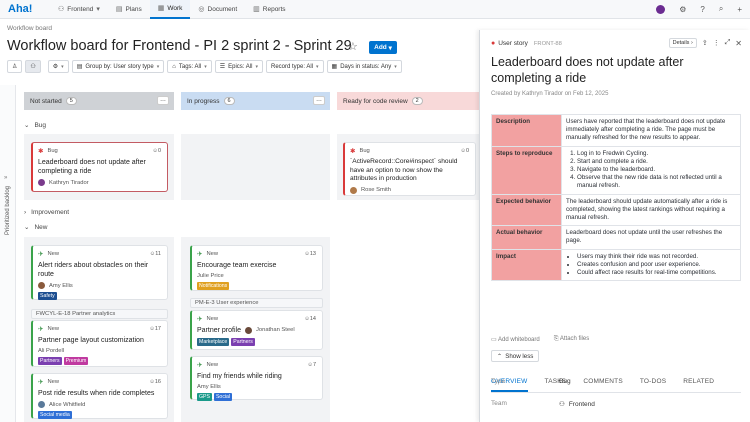 The width and height of the screenshot is (750, 422). Describe the element at coordinates (499, 403) in the screenshot. I see `team-field-label: Team` at that location.